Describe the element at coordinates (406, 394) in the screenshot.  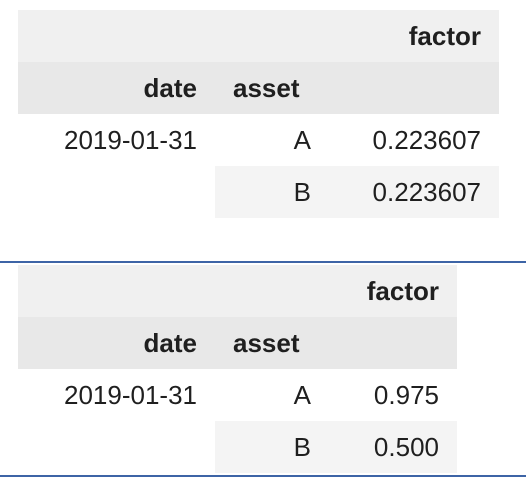
I see `factor-value-cell: 0.975` at that location.